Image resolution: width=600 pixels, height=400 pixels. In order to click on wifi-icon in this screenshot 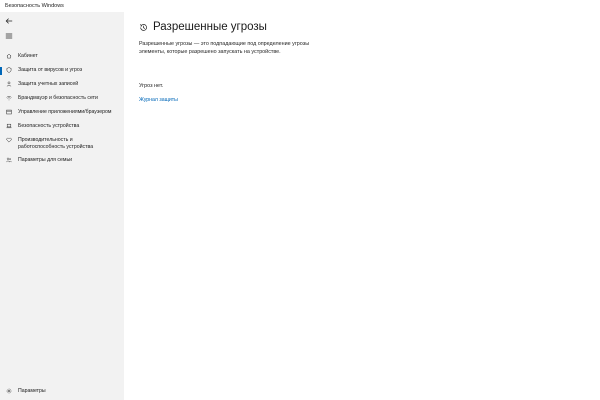, I will do `click(9, 98)`.